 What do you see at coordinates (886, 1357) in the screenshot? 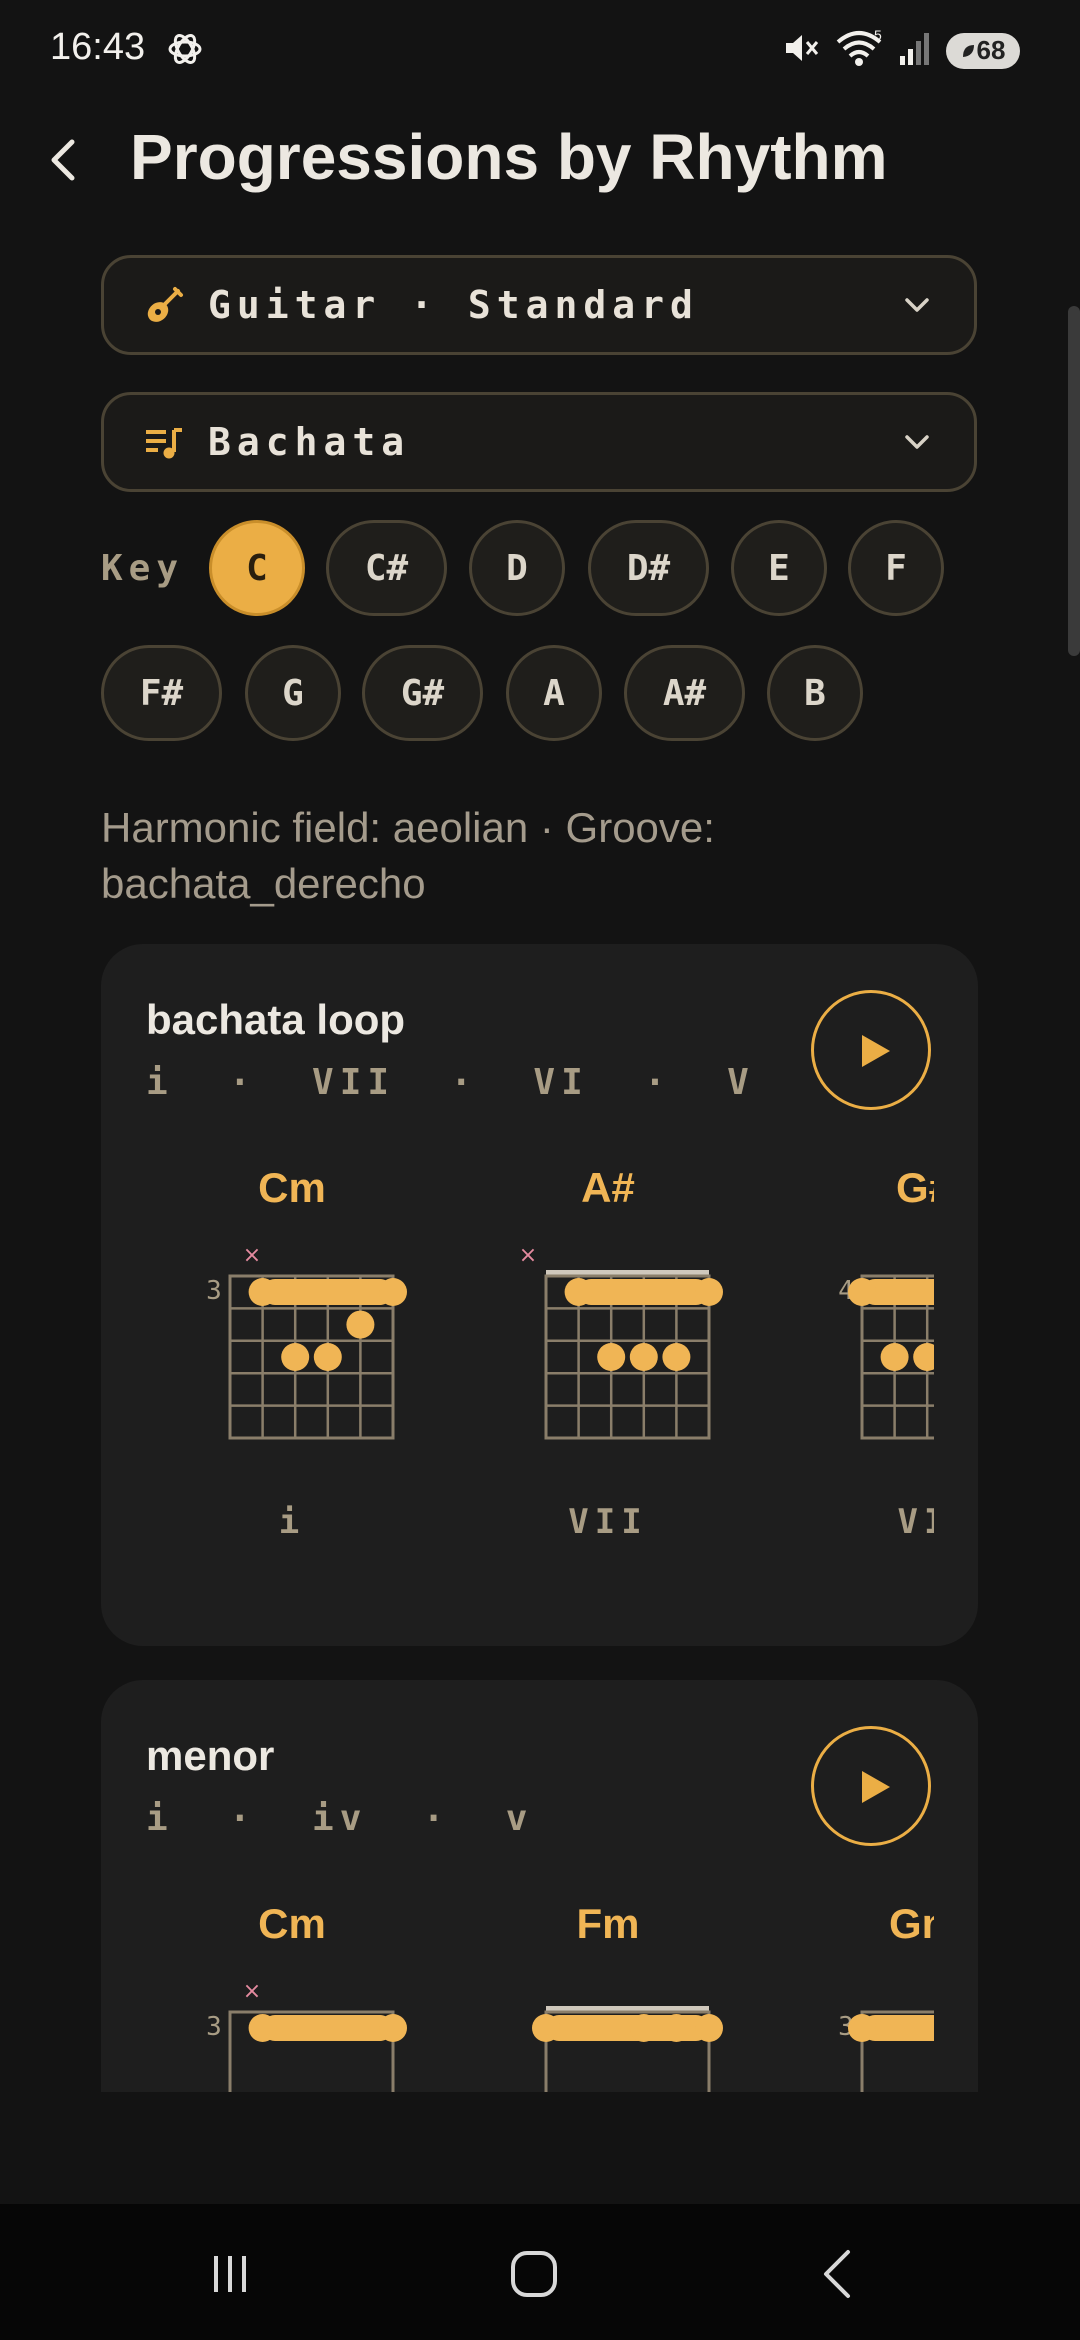
I see `chord-diagram: 4` at bounding box center [886, 1357].